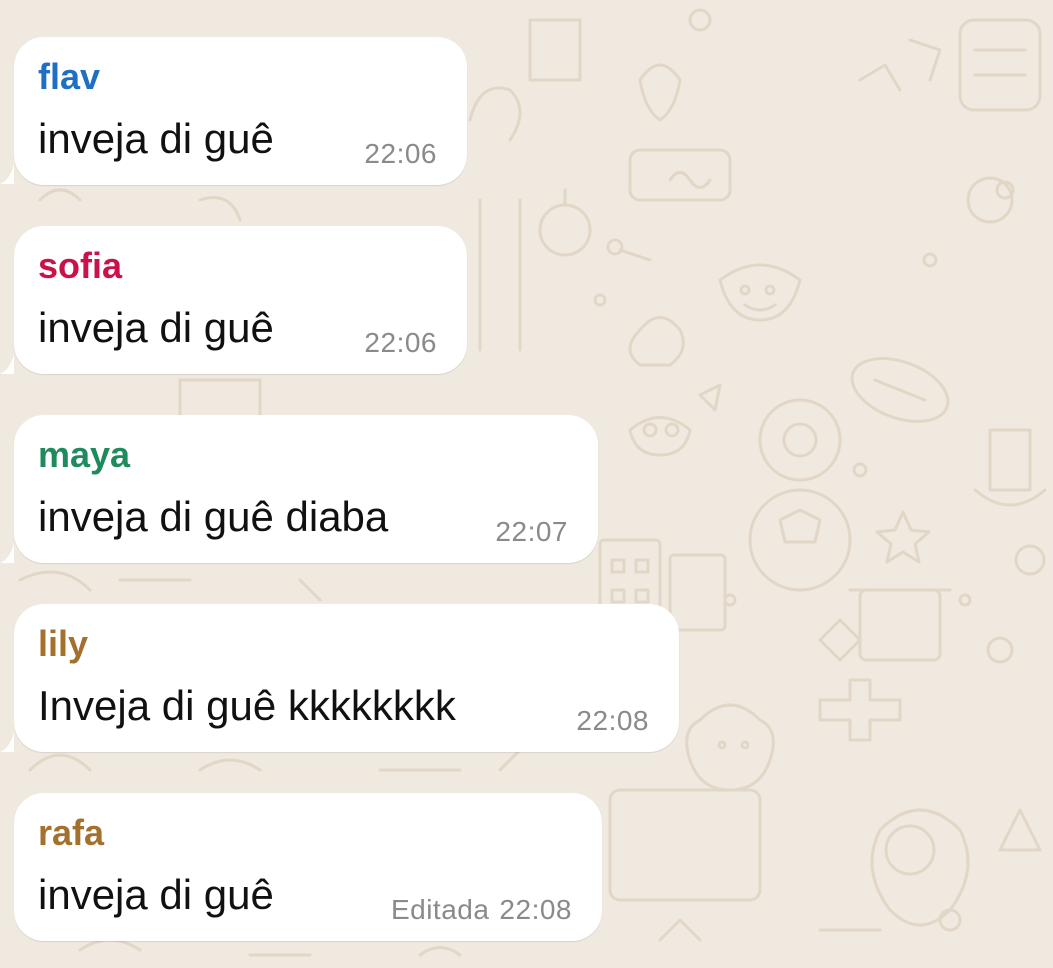  Describe the element at coordinates (240, 111) in the screenshot. I see `message-bubble: flav inveja di guê 22:06` at that location.